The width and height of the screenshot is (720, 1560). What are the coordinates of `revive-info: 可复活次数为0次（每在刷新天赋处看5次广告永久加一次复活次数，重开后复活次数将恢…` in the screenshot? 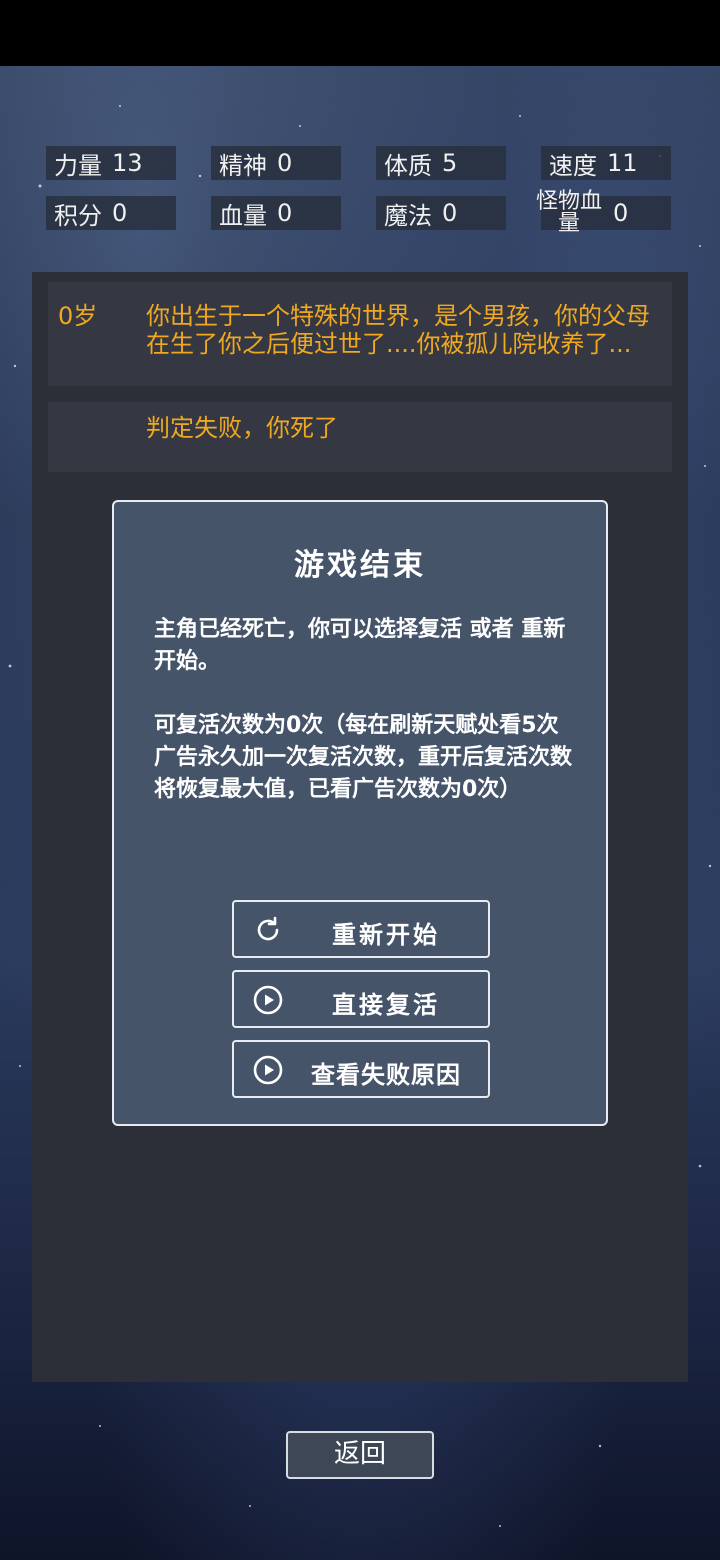 It's located at (363, 757).